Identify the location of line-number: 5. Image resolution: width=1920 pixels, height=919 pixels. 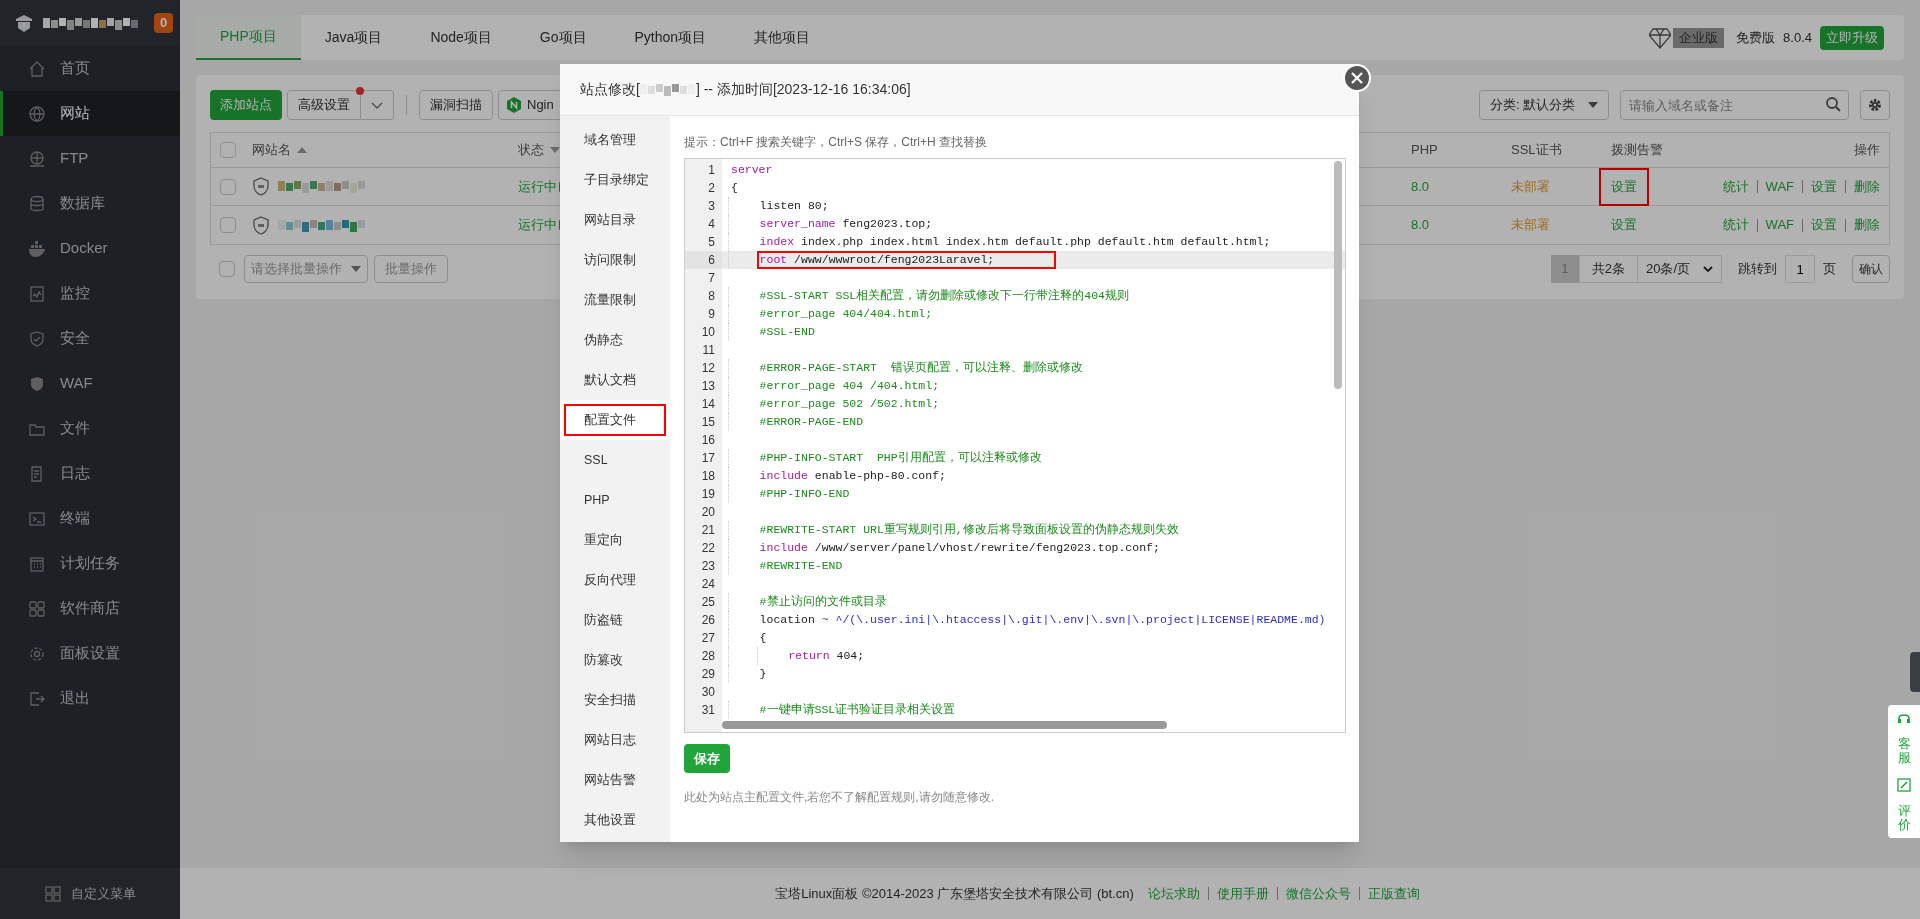
(711, 242).